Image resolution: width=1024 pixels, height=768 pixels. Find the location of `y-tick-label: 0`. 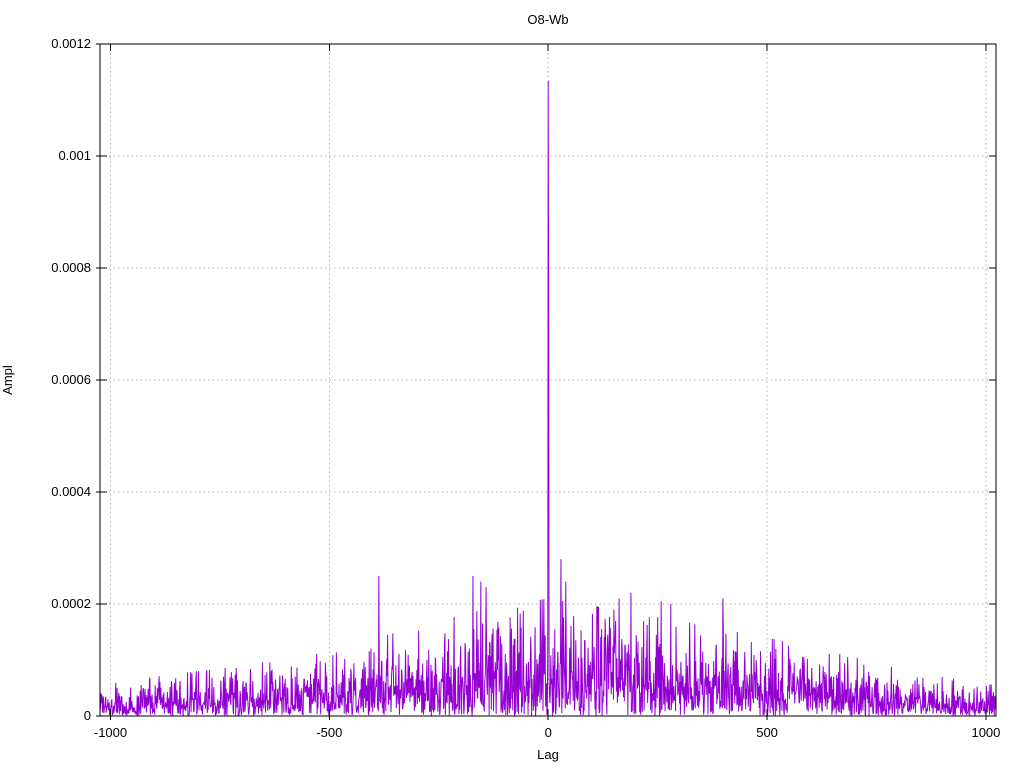

y-tick-label: 0 is located at coordinates (87, 715).